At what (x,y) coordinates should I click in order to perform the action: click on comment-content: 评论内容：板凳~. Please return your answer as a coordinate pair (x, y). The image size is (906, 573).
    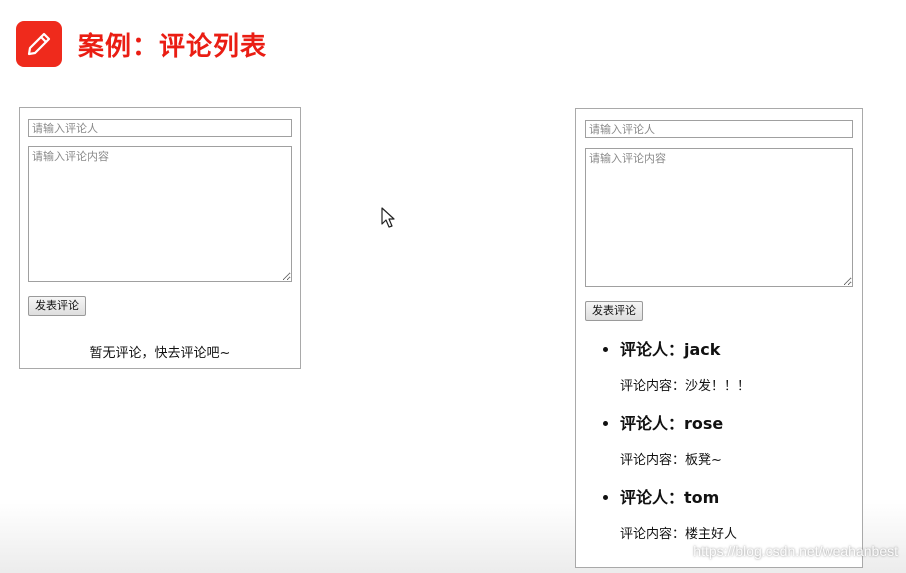
    Looking at the image, I should click on (671, 460).